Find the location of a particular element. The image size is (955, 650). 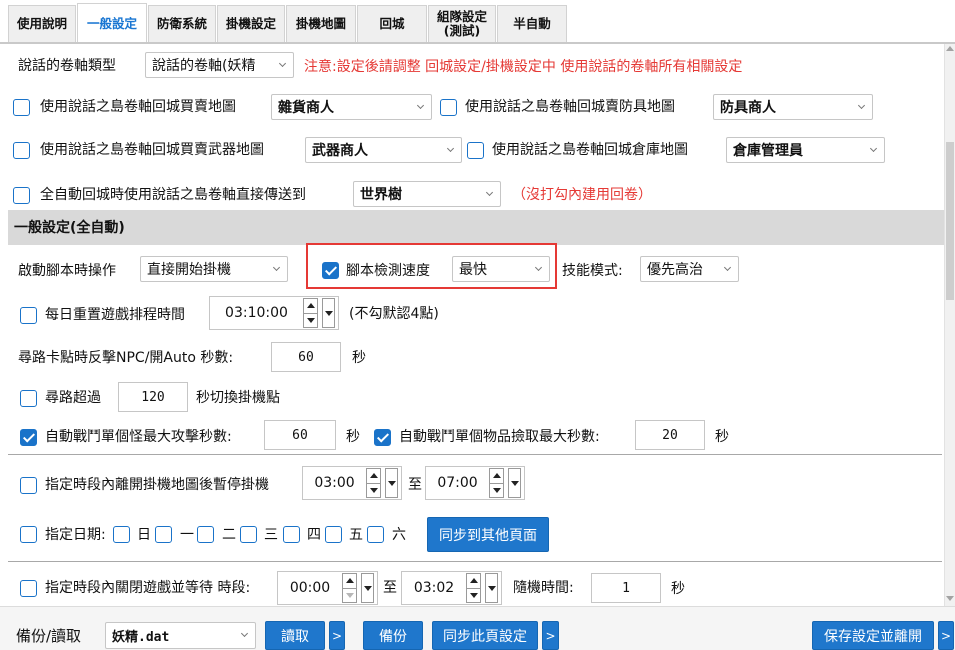

save-more-button: > is located at coordinates (946, 635).